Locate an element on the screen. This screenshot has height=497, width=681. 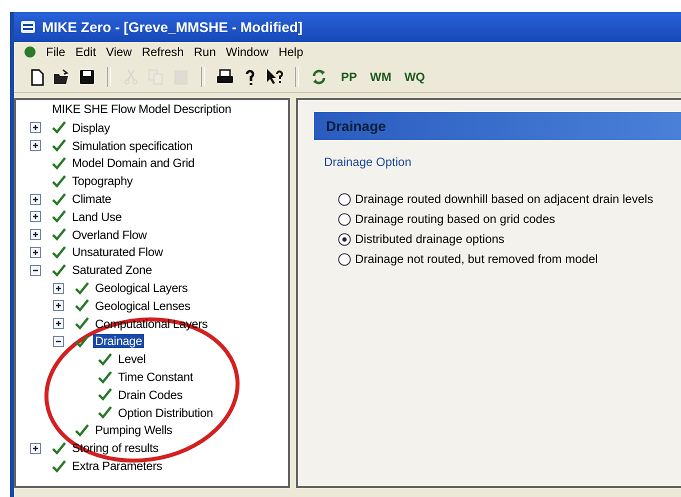
status-dot-icon is located at coordinates (30, 52).